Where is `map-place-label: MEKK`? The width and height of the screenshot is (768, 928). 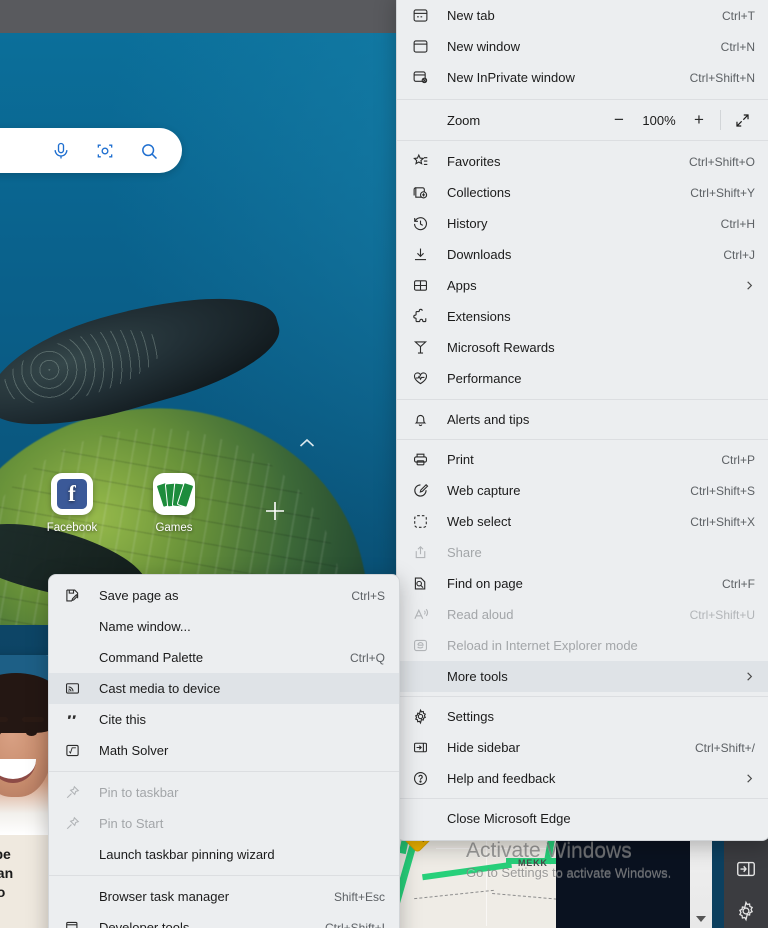
map-place-label: MEKK is located at coordinates (533, 863).